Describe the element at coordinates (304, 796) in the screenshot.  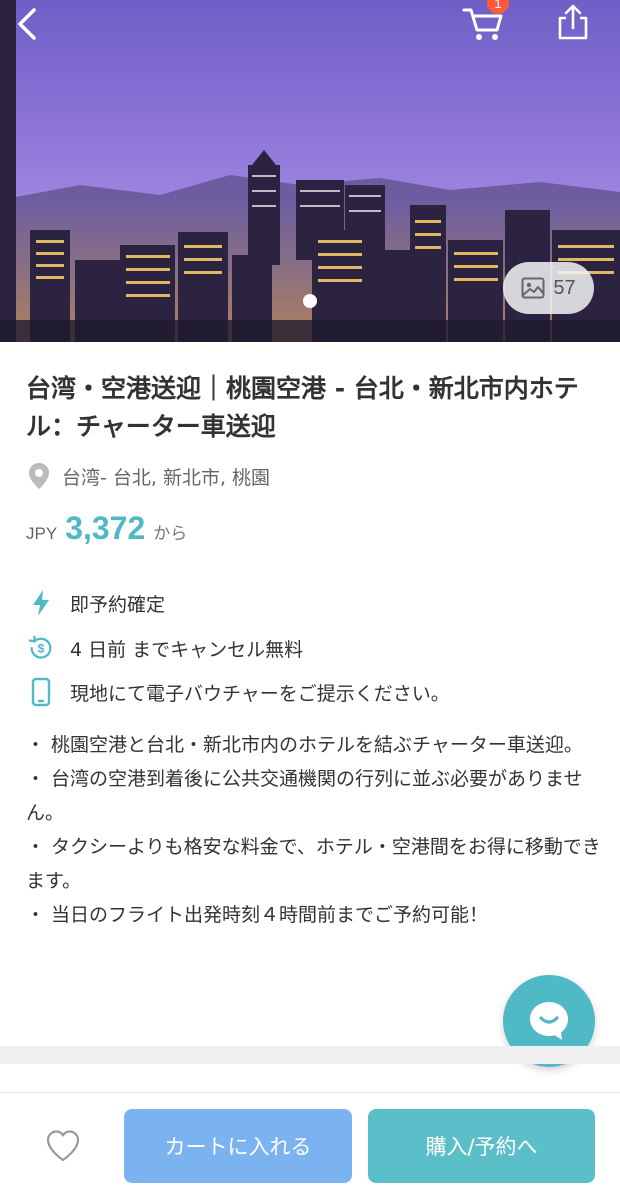
I see `highlight-item: ・ 台湾の空港到着後に公共交通機関の行列に並ぶ必要がありません。` at that location.